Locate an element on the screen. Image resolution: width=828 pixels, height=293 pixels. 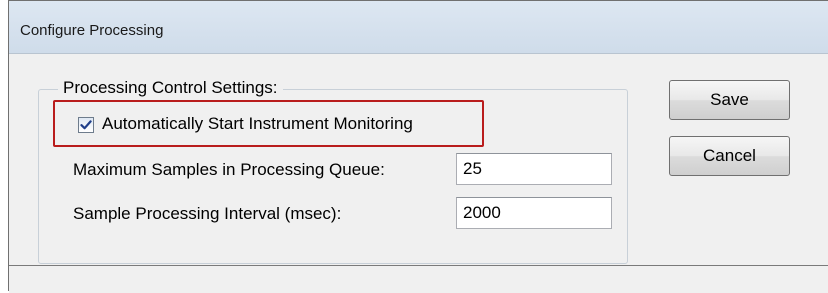
cancel-button: Cancel is located at coordinates (729, 156).